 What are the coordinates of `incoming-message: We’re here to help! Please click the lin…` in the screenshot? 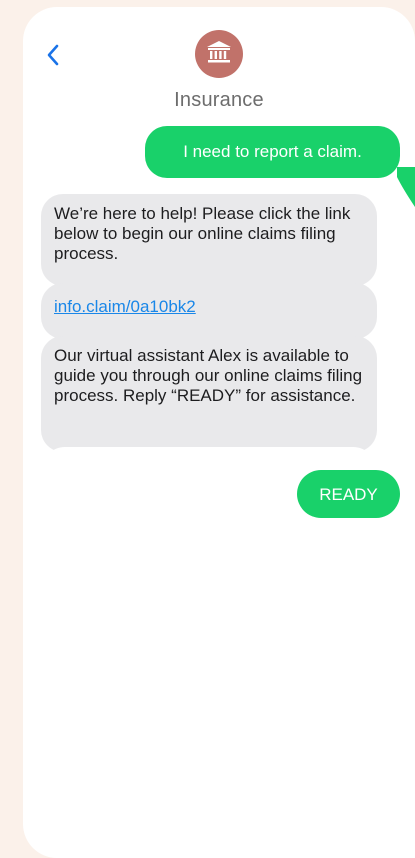 It's located at (209, 240).